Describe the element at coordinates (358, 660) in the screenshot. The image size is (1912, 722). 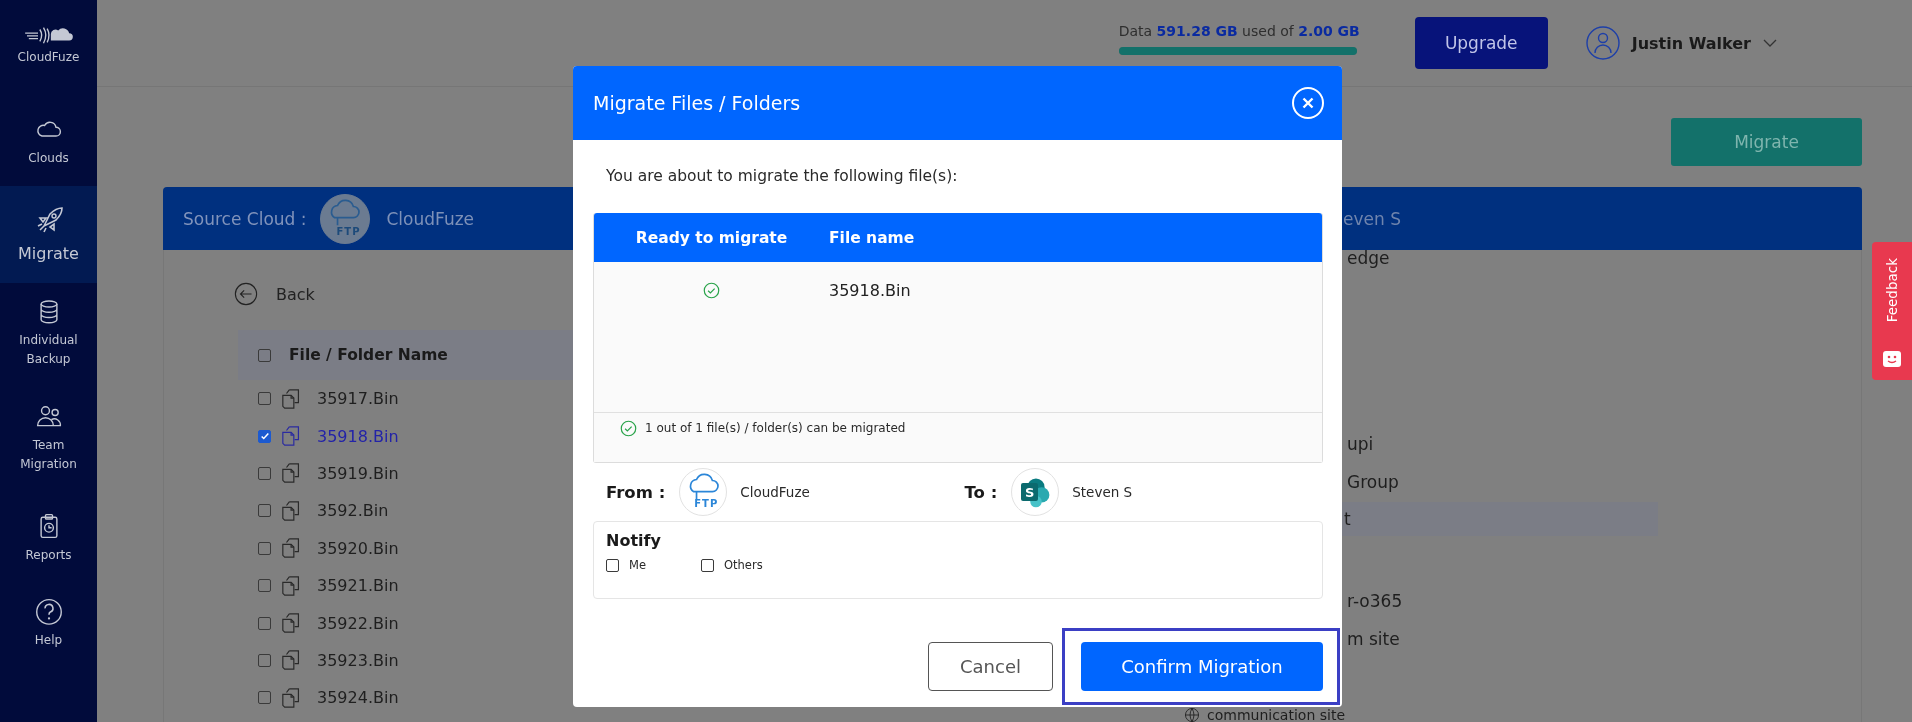
I see `file-name: 35923.Bin` at that location.